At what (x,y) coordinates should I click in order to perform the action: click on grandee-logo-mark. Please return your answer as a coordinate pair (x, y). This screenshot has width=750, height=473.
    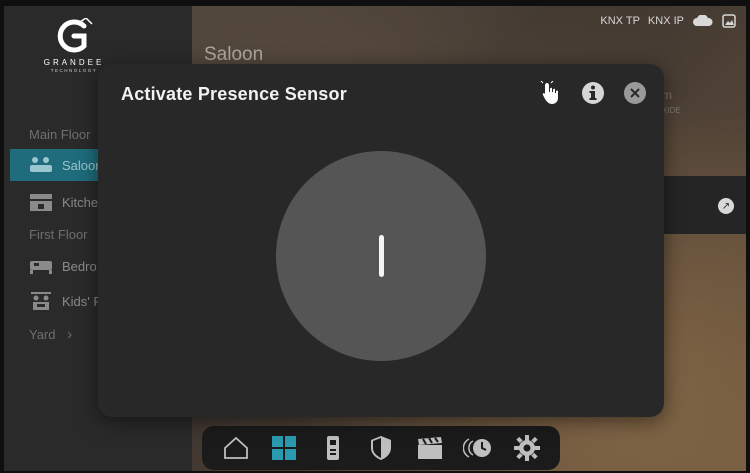
    Looking at the image, I should click on (75, 35).